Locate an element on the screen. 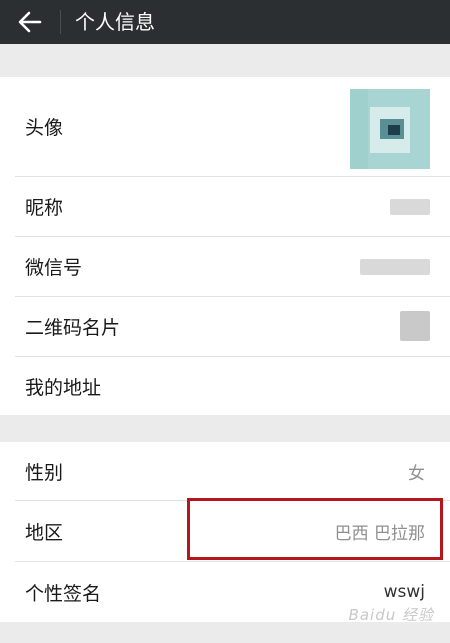 Image resolution: width=450 pixels, height=643 pixels. row-label-nickname: 昵称 is located at coordinates (44, 208).